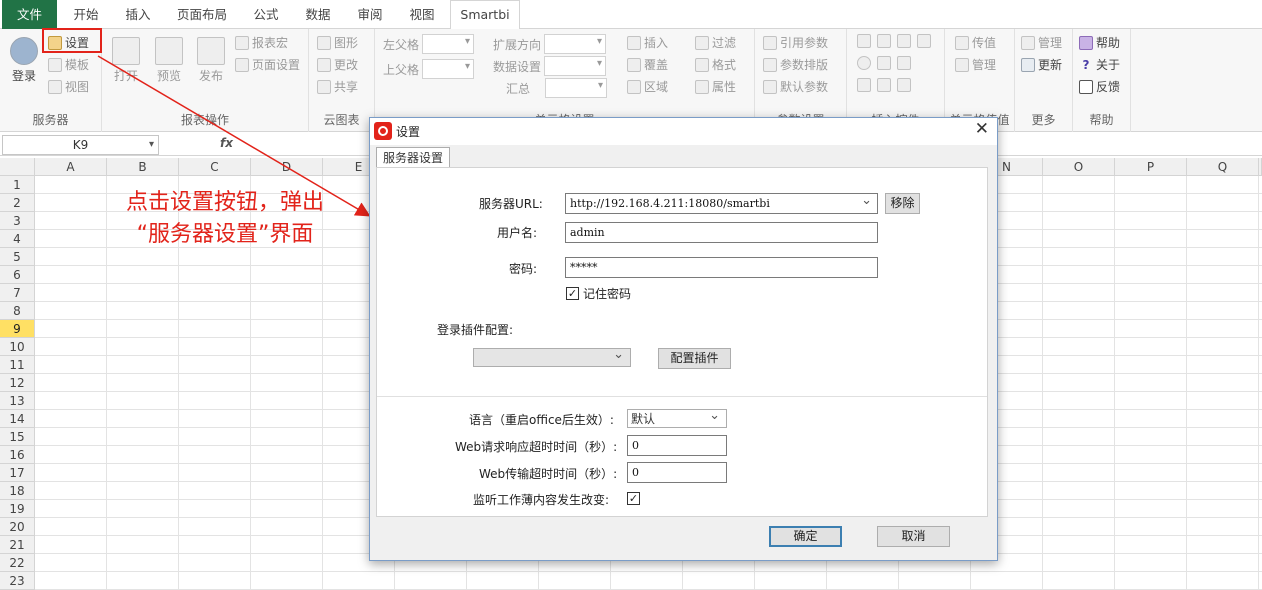 This screenshot has width=1262, height=590. I want to click on column-header: D, so click(287, 167).